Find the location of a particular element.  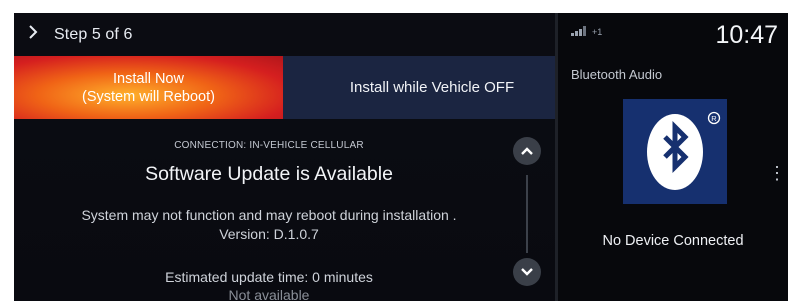

more-options-icon: ⋮ is located at coordinates (777, 173).